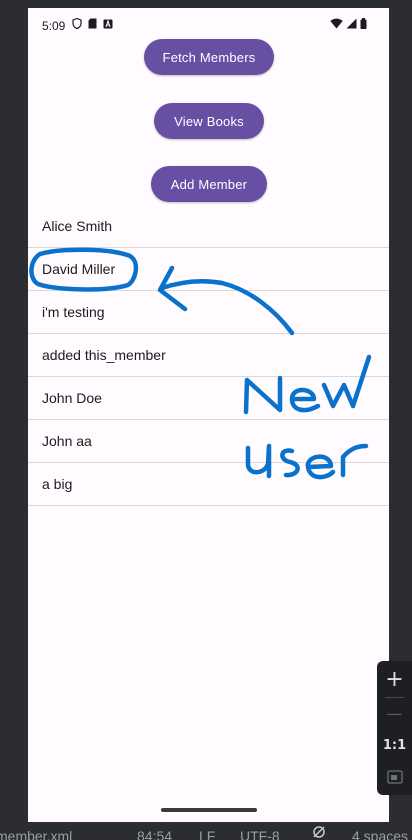 This screenshot has height=840, width=412. What do you see at coordinates (336, 23) in the screenshot?
I see `wifi-icon` at bounding box center [336, 23].